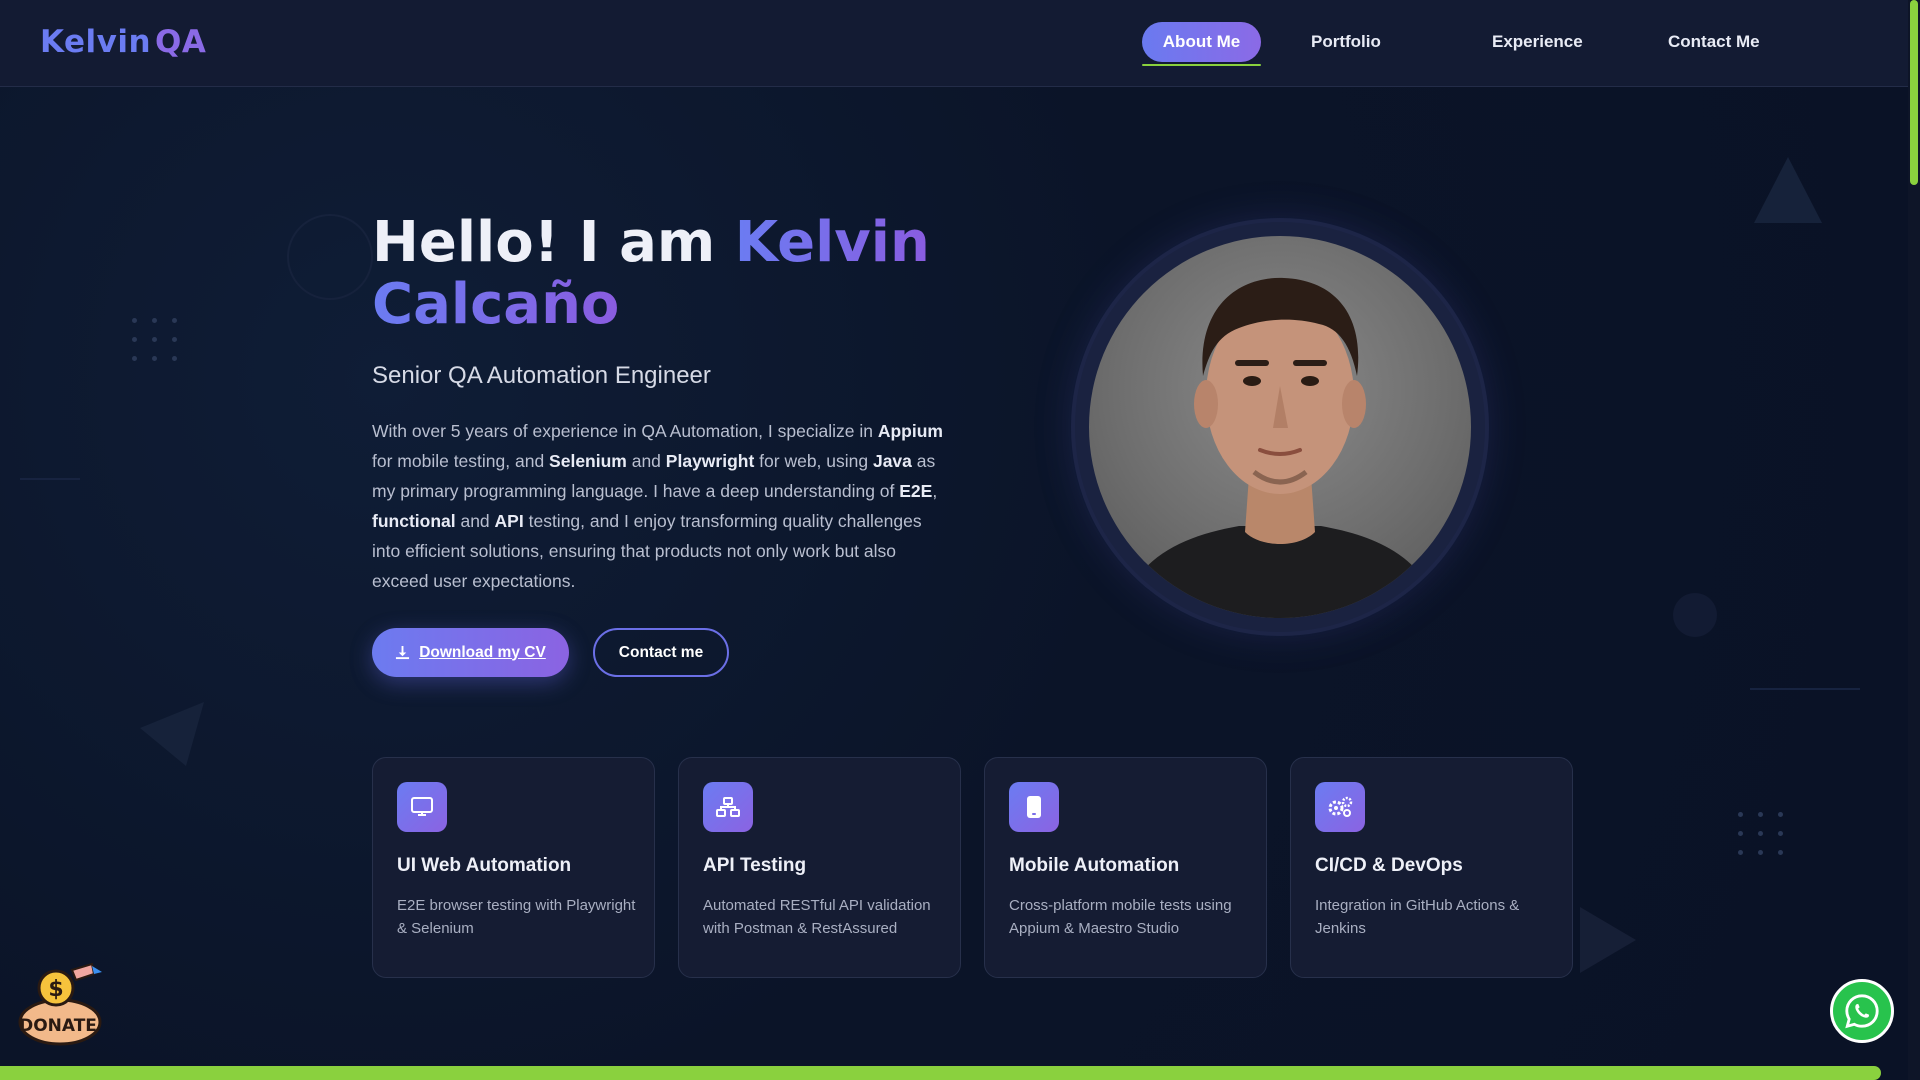  Describe the element at coordinates (935, 491) in the screenshot. I see `bio-text: ,` at that location.